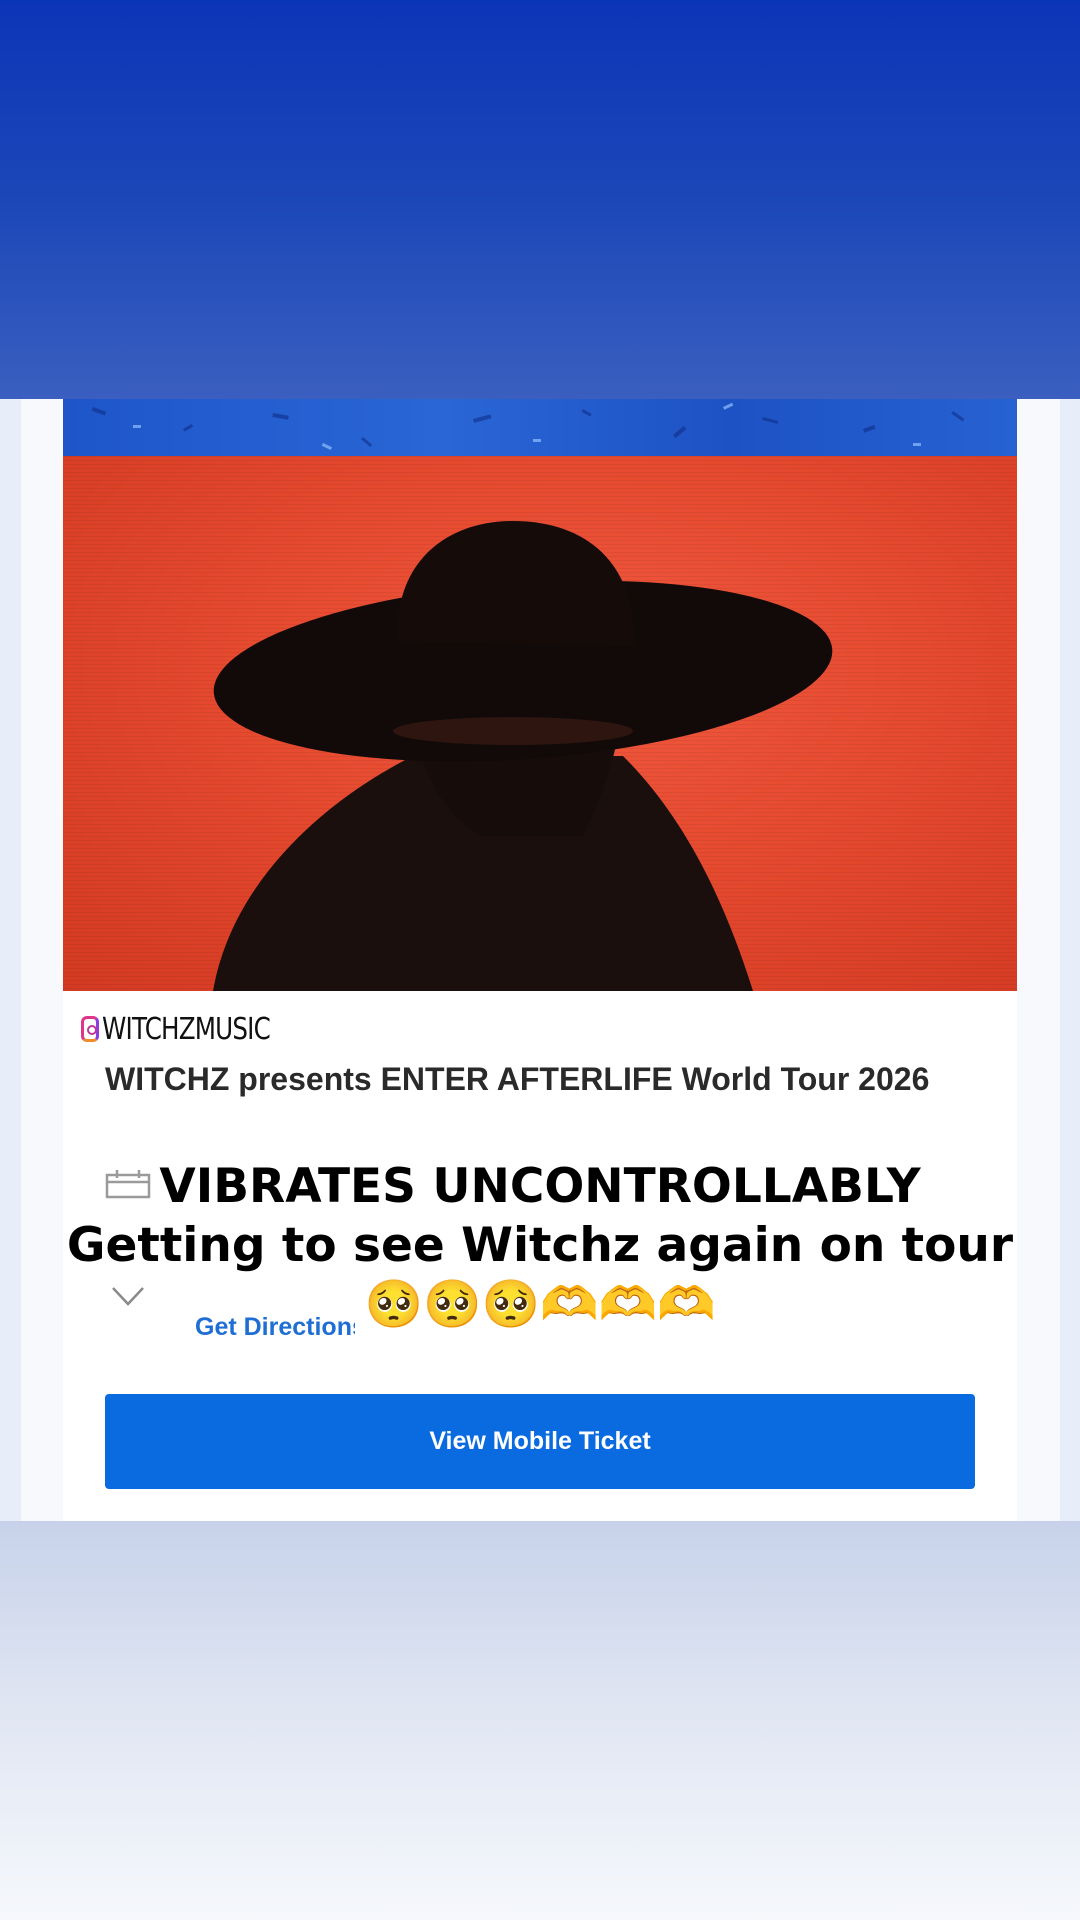  Describe the element at coordinates (1038, 960) in the screenshot. I see `right-gutter` at that location.